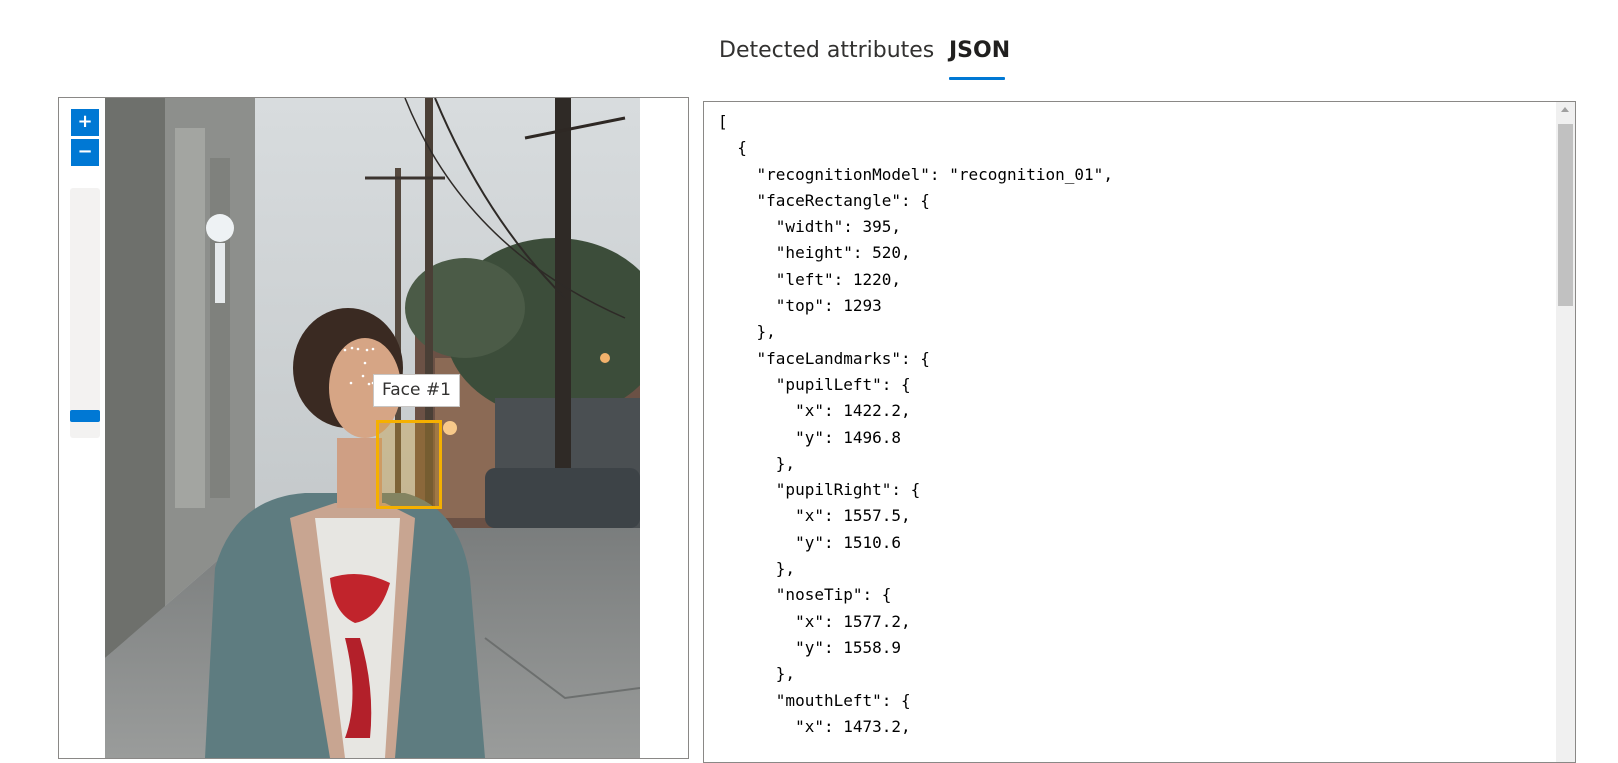  Describe the element at coordinates (814, 700) in the screenshot. I see `json-line: "mouthLeft": {` at that location.